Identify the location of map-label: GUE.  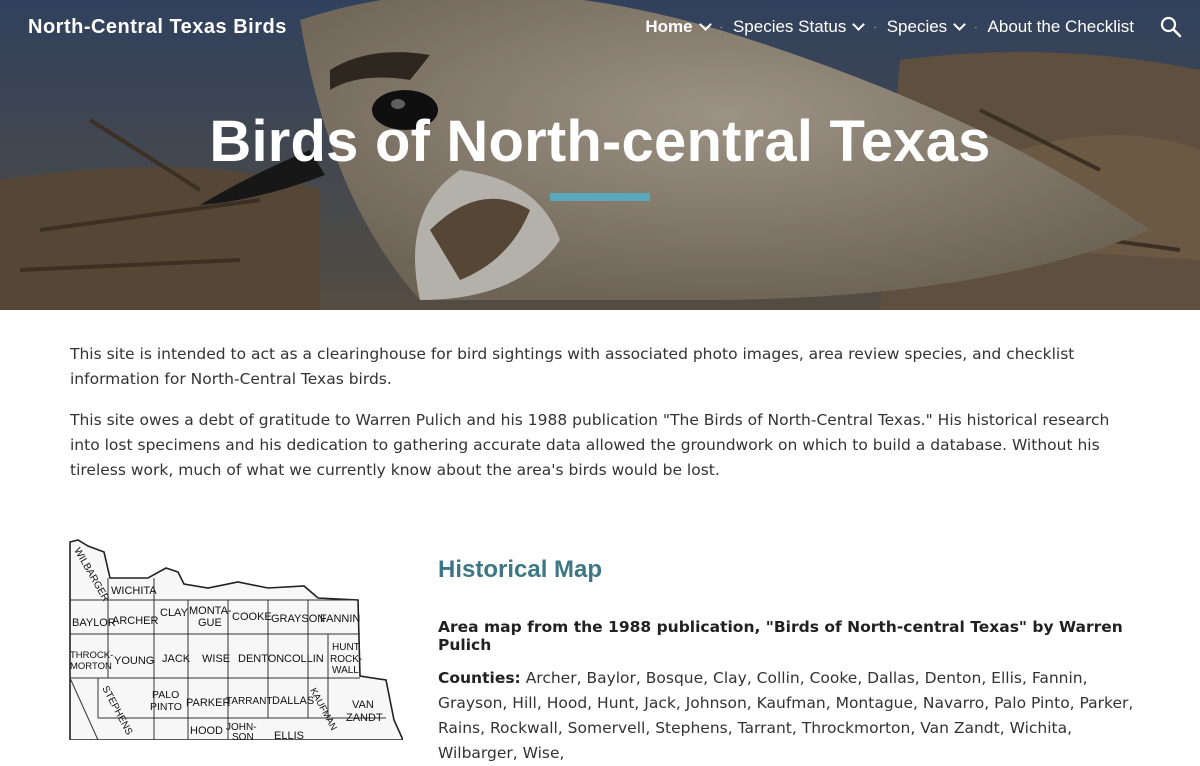
(210, 623).